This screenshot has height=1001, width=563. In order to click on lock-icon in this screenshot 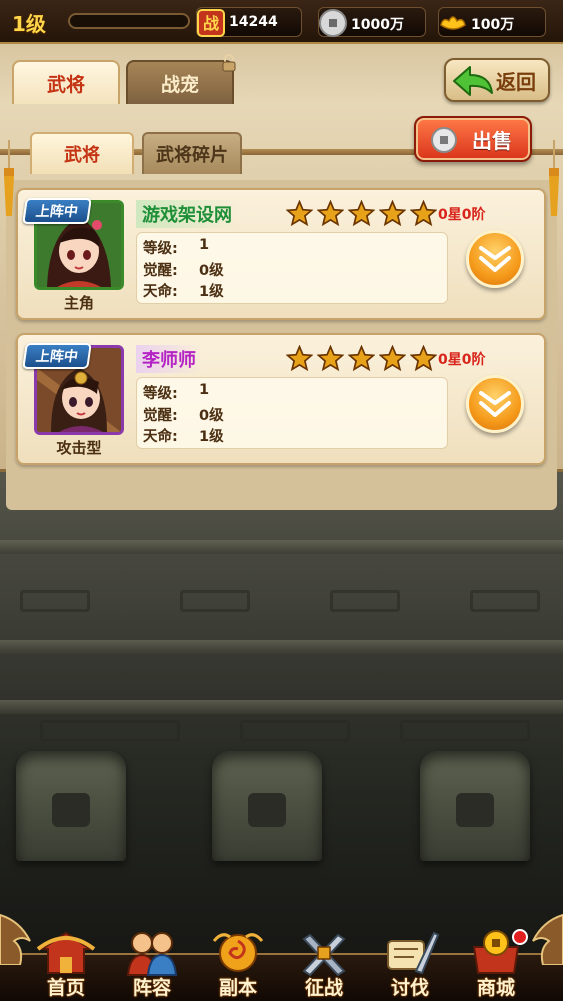, I will do `click(229, 63)`.